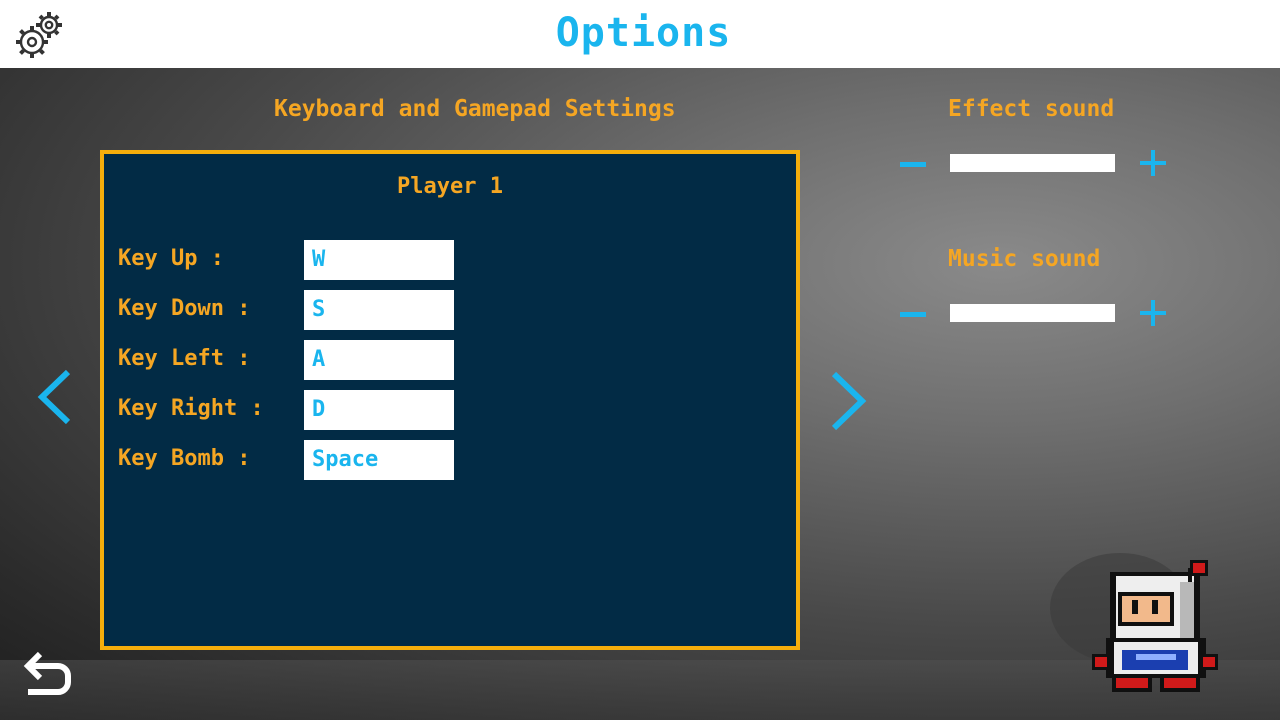 The width and height of the screenshot is (1280, 720). I want to click on player-label: Player 1, so click(450, 186).